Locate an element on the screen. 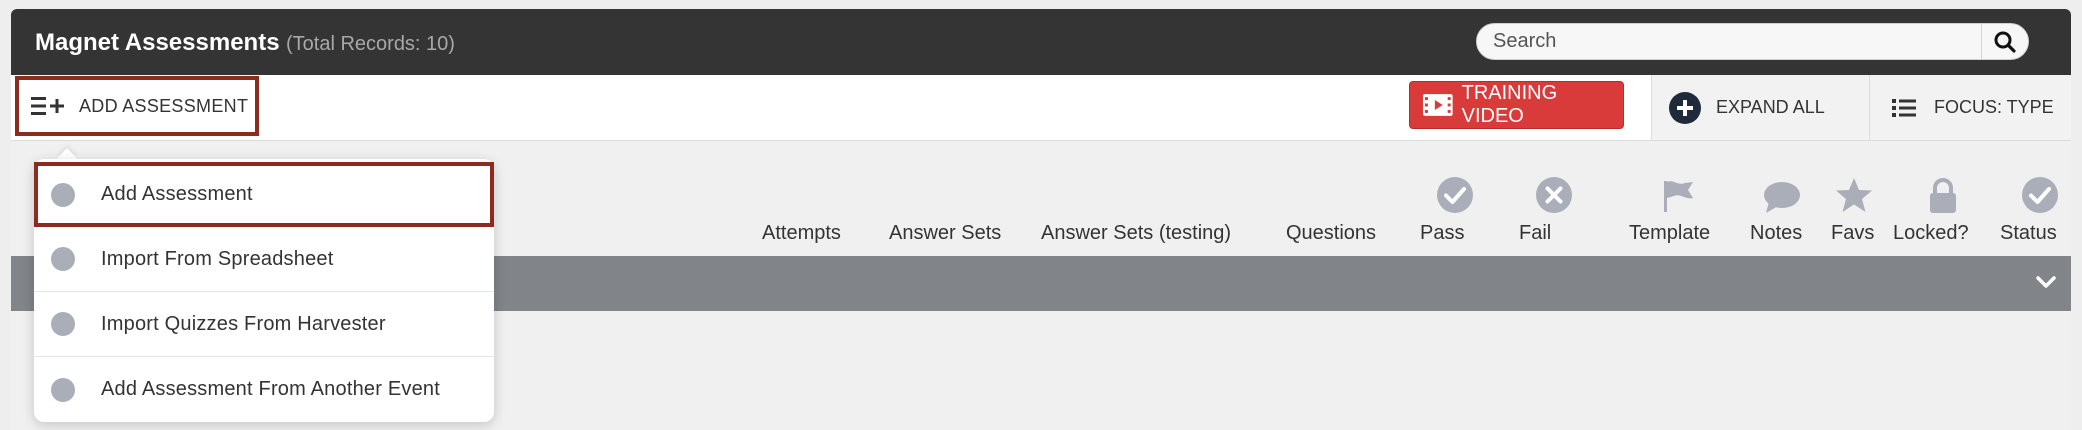 The image size is (2082, 430). column-header-attempts: Attempts is located at coordinates (801, 233).